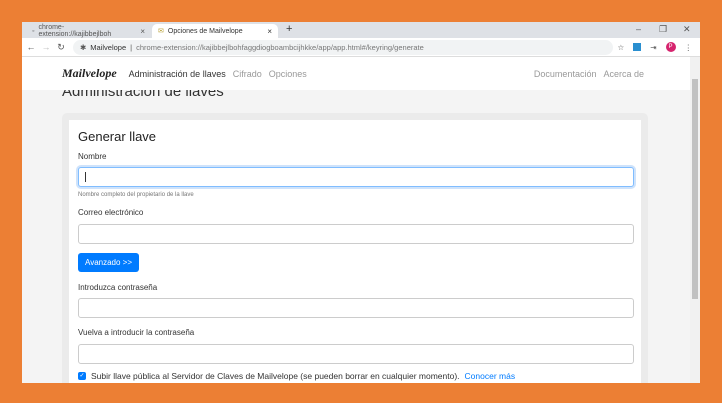 This screenshot has width=722, height=403. I want to click on extension-icon: ✱, so click(83, 47).